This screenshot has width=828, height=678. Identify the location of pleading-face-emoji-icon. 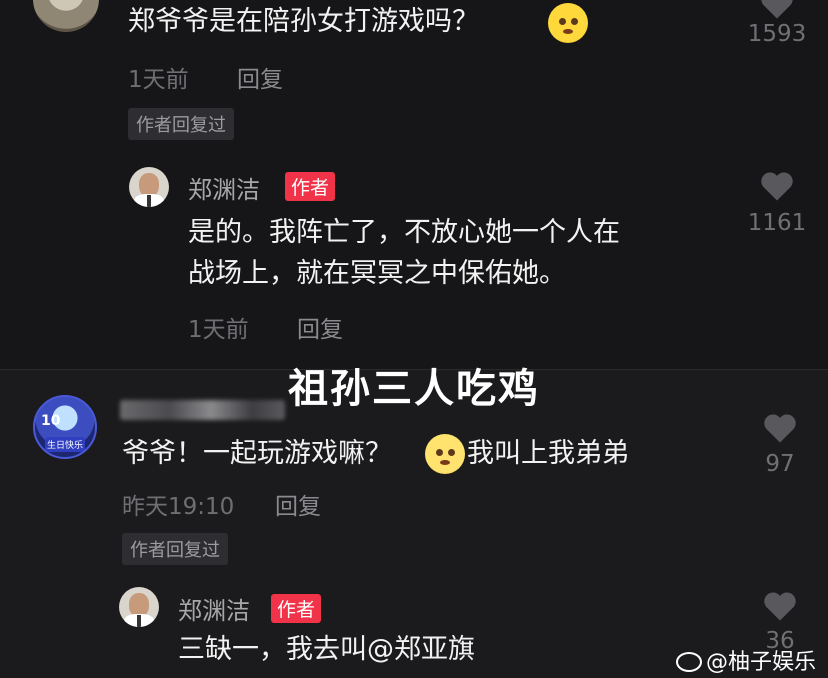
(445, 454).